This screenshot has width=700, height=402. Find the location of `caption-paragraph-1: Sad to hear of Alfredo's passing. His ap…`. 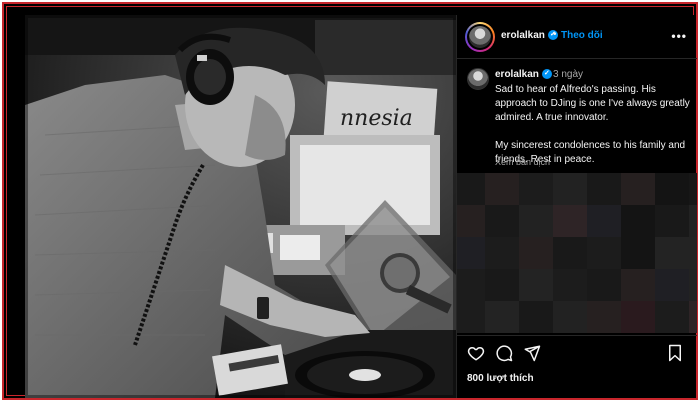

caption-paragraph-1: Sad to hear of Alfredo's passing. His ap… is located at coordinates (592, 103).